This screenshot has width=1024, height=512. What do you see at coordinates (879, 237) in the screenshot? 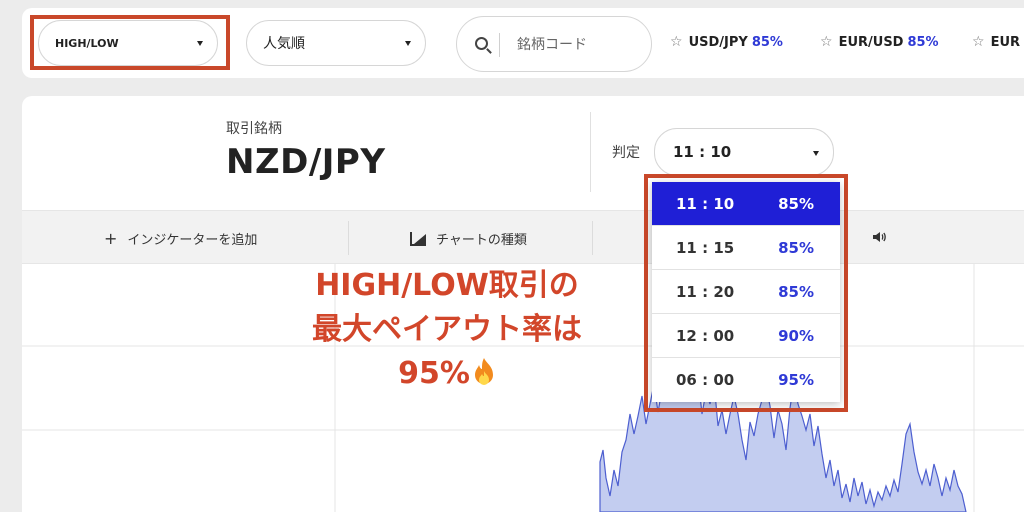
I see `speaker-icon` at bounding box center [879, 237].